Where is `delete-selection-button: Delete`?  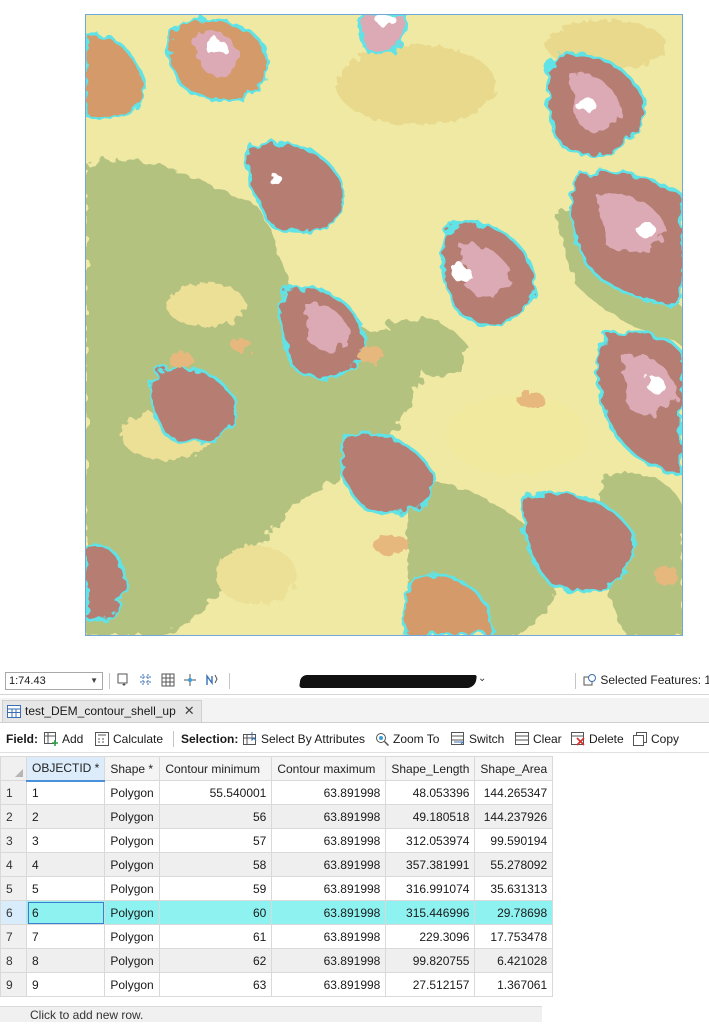 delete-selection-button: Delete is located at coordinates (597, 739).